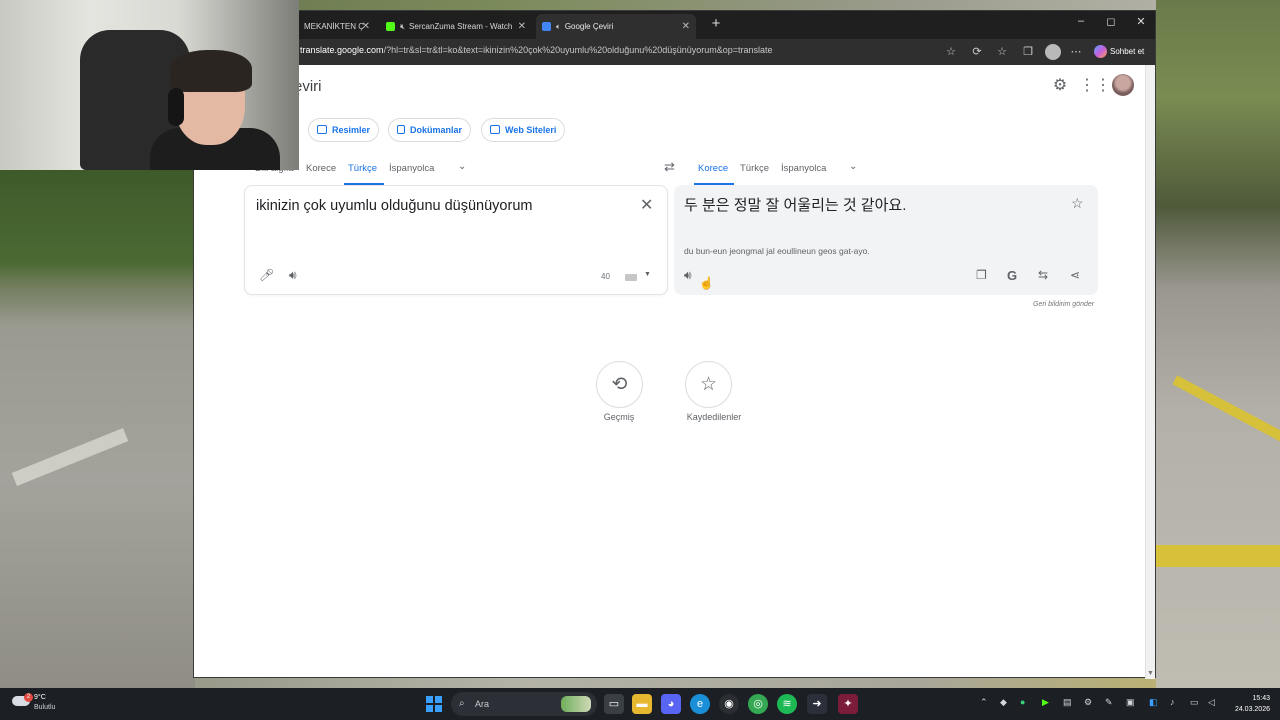 Image resolution: width=1280 pixels, height=720 pixels. What do you see at coordinates (1053, 52) in the screenshot?
I see `profile-avatar` at bounding box center [1053, 52].